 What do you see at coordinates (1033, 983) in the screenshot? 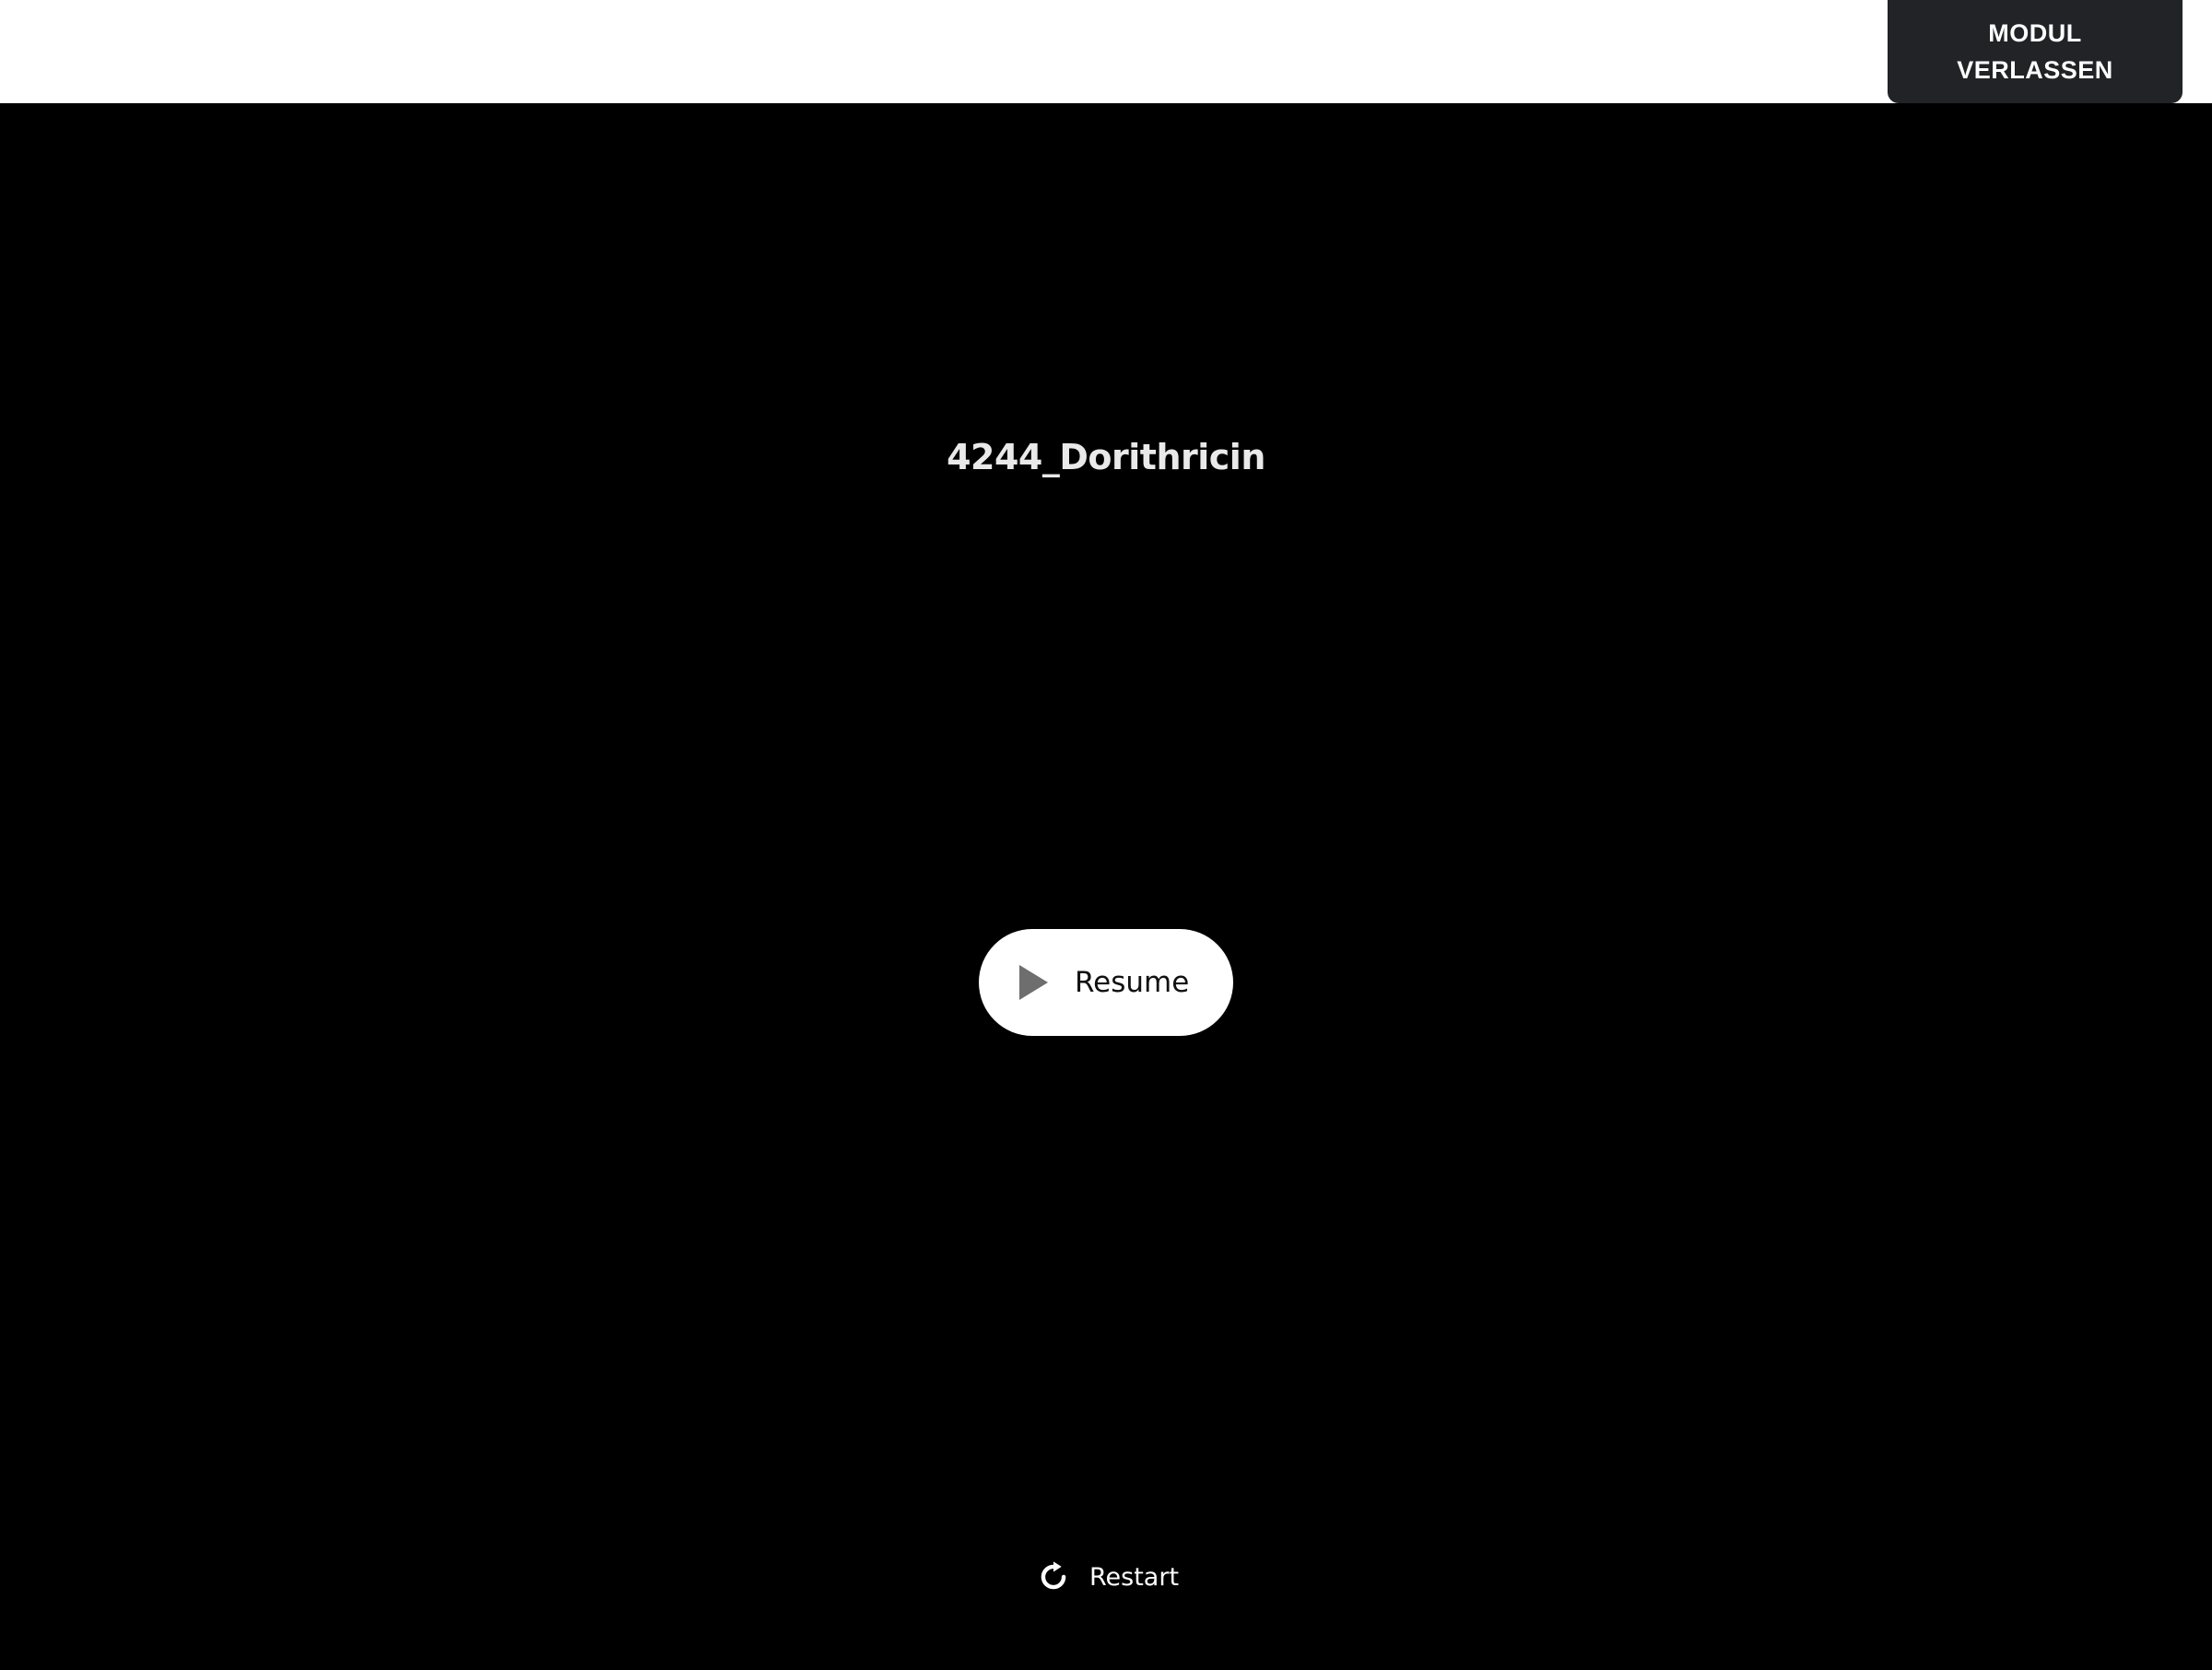
I see `play-icon` at bounding box center [1033, 983].